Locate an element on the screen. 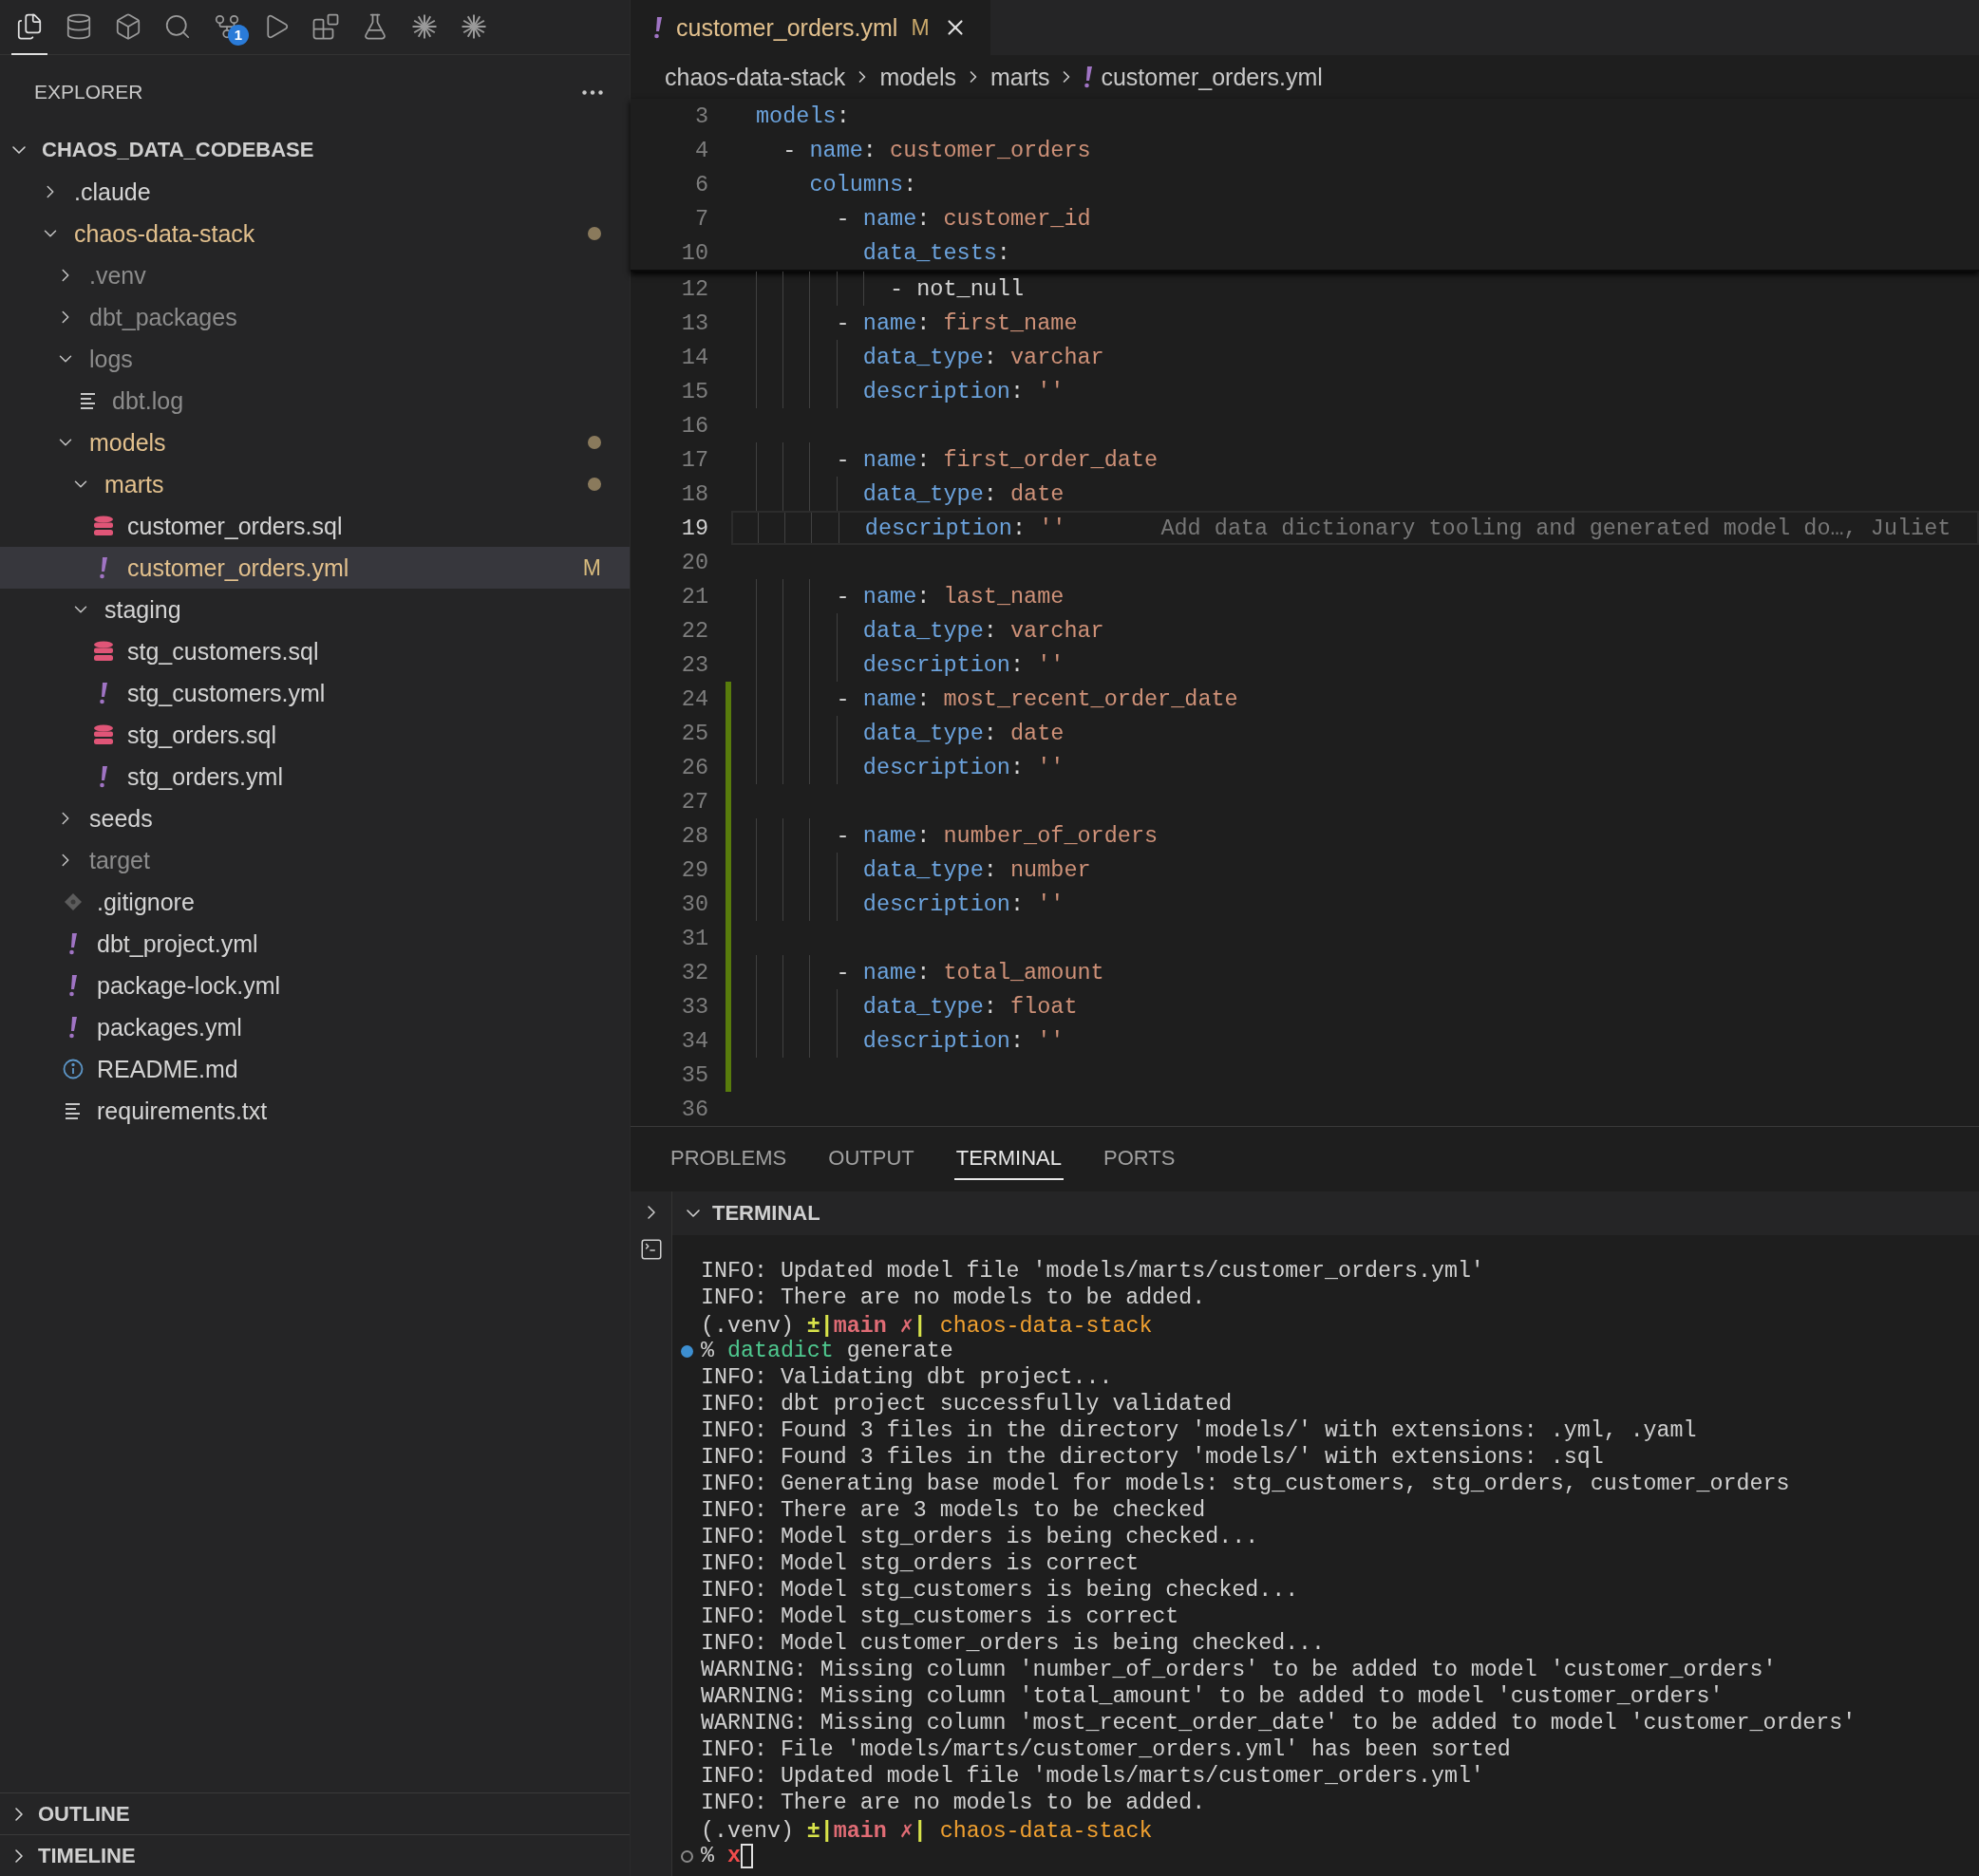 The image size is (1979, 1876). folder-item: target is located at coordinates (315, 860).